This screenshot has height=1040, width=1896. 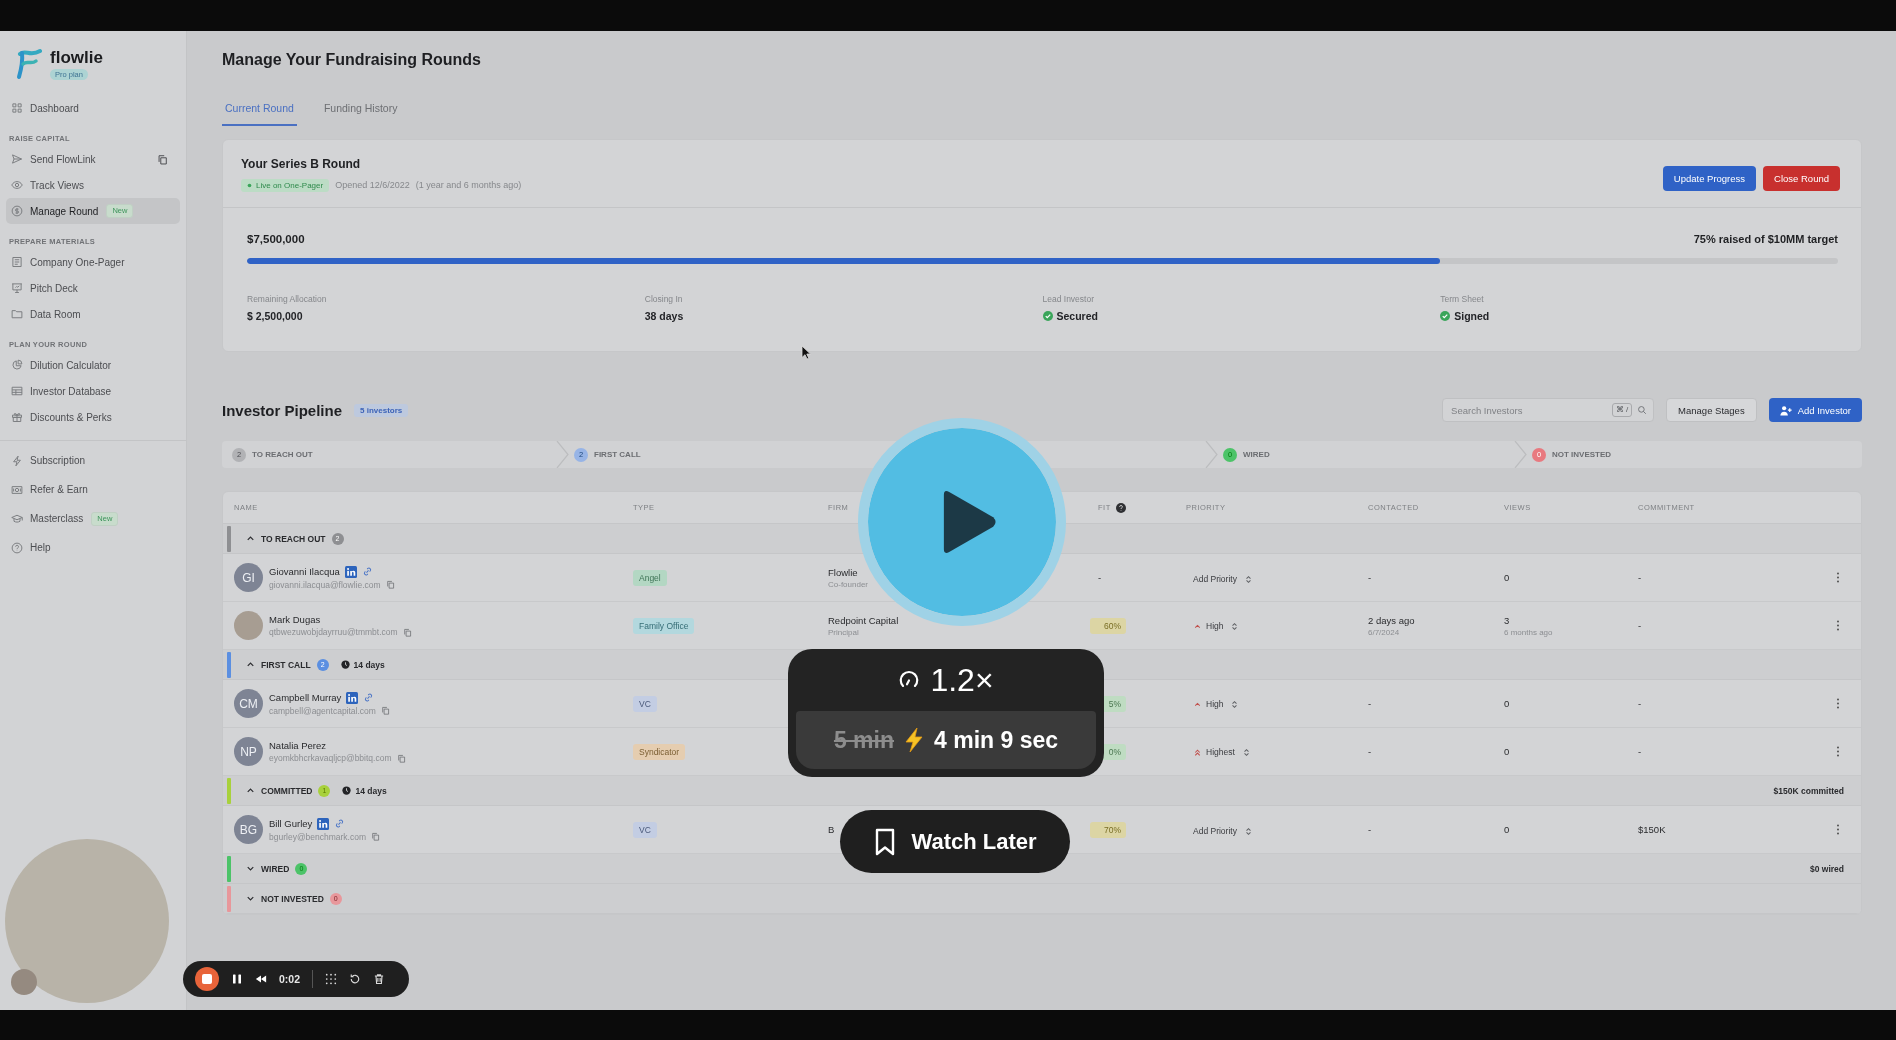 I want to click on sidebar-item: Send FlowLink, so click(x=93, y=159).